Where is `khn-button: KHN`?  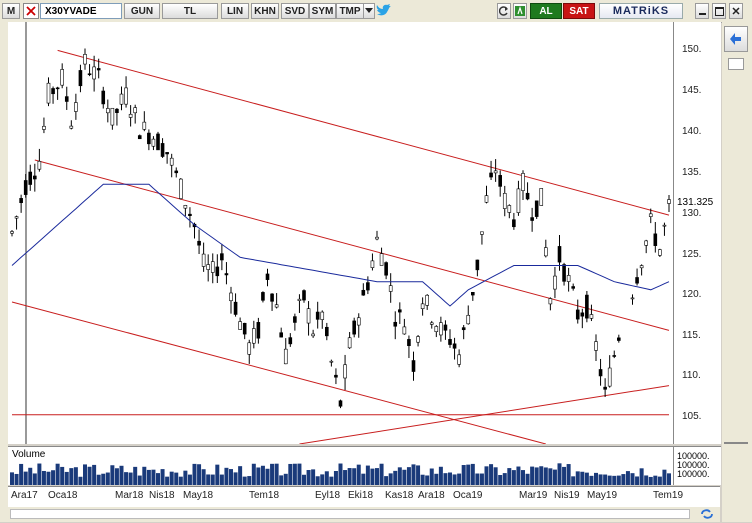
khn-button: KHN is located at coordinates (265, 11).